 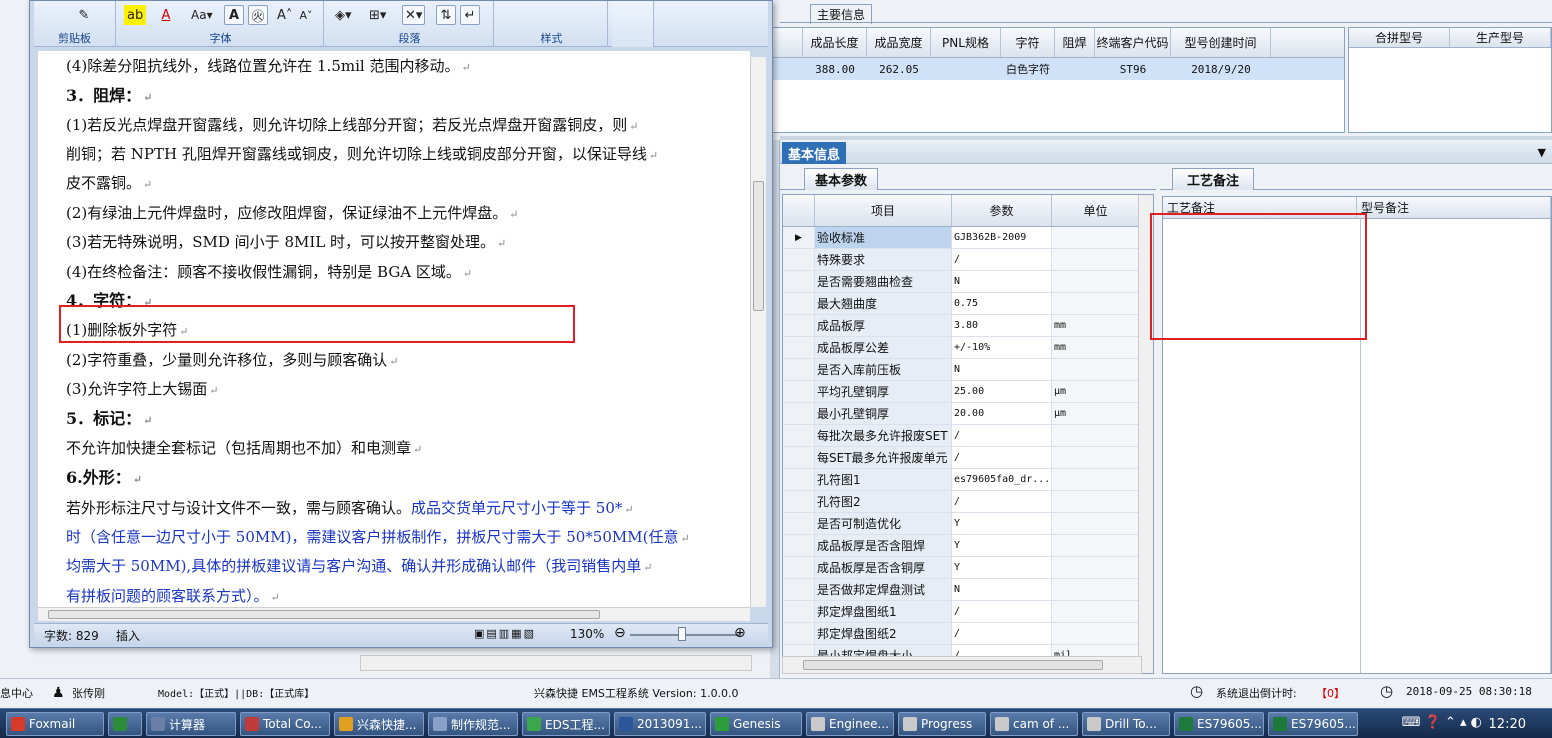 I want to click on column-header: 阻焊, so click(x=1075, y=42).